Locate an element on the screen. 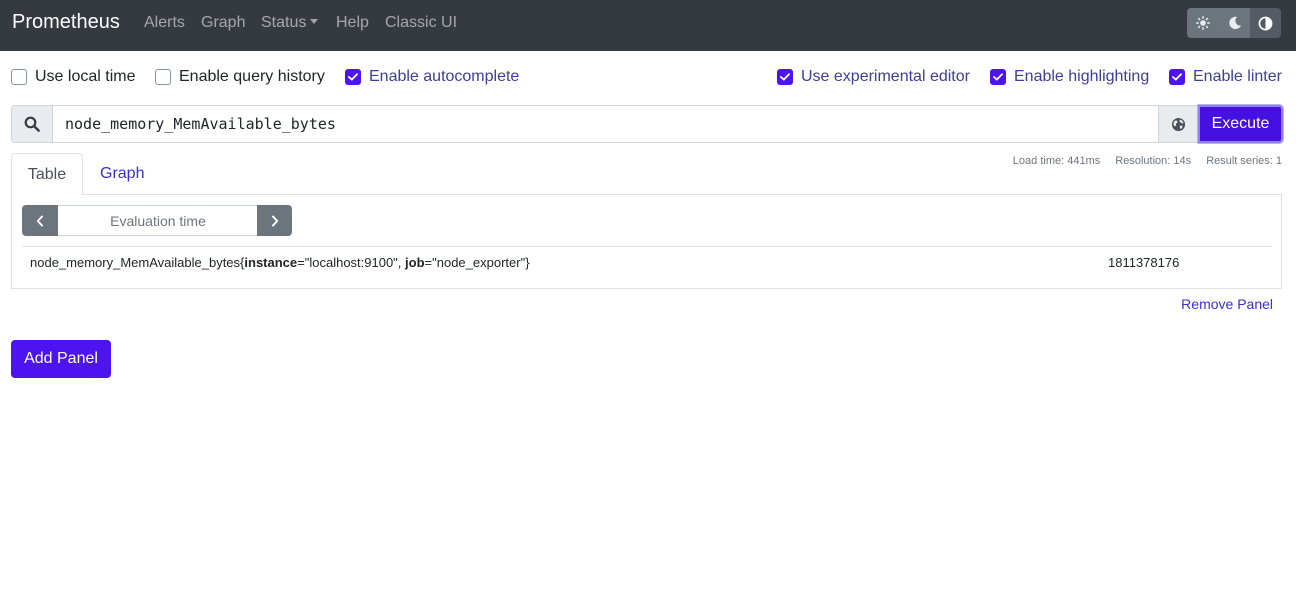  checkbox-enable-query-history is located at coordinates (163, 76).